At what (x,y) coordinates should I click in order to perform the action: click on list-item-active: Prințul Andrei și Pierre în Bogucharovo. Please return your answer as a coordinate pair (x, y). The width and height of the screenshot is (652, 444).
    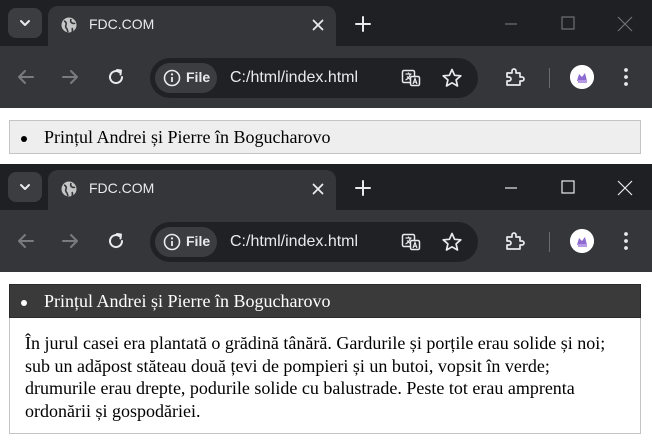
    Looking at the image, I should click on (325, 301).